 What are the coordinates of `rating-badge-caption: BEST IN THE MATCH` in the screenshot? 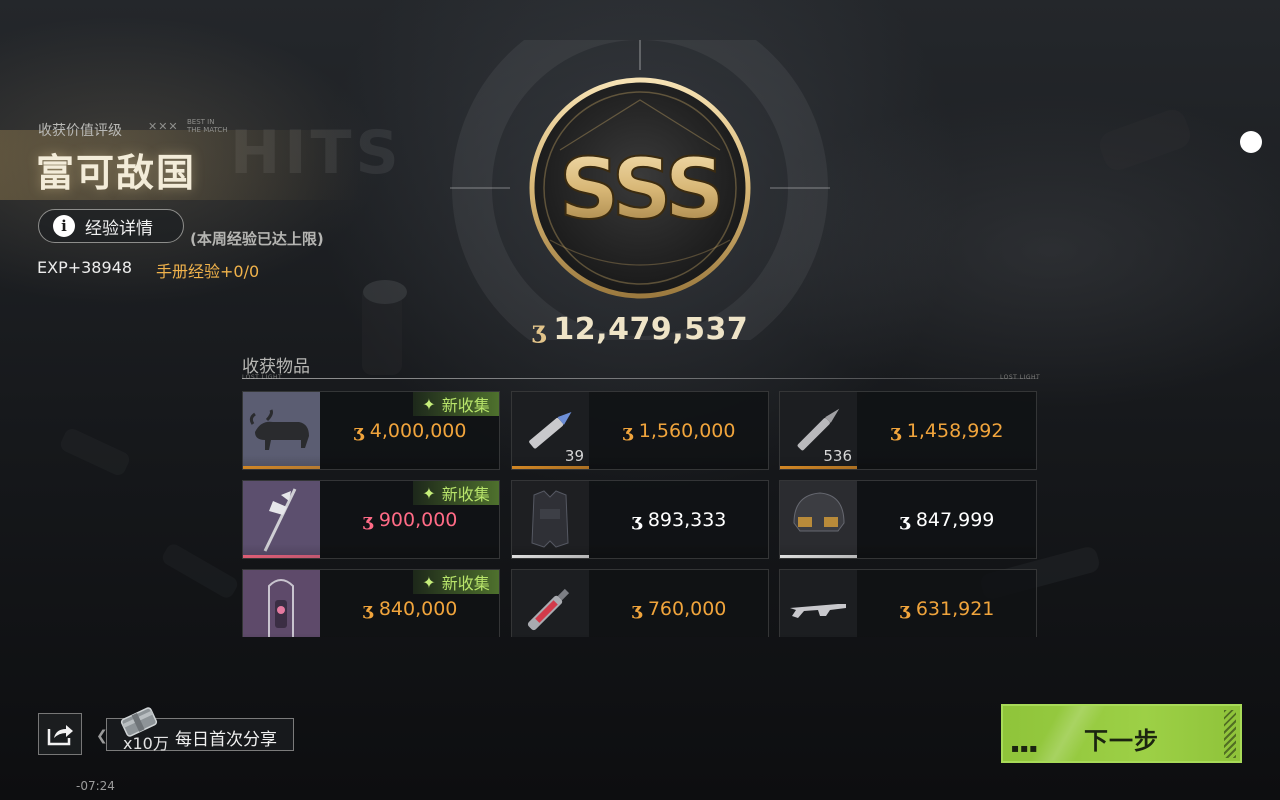 It's located at (207, 126).